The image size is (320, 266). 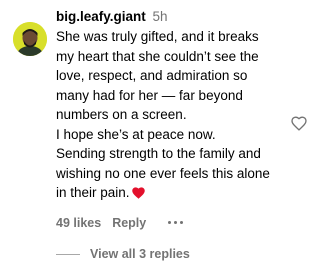 What do you see at coordinates (129, 223) in the screenshot?
I see `reply-button: Reply` at bounding box center [129, 223].